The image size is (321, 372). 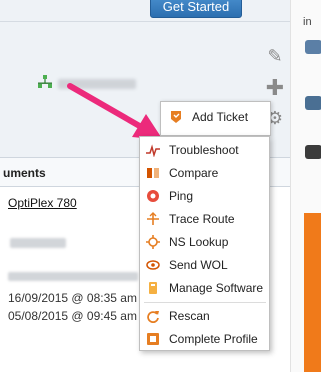 I want to click on add-ticket-item: Add Ticket, so click(x=208, y=117).